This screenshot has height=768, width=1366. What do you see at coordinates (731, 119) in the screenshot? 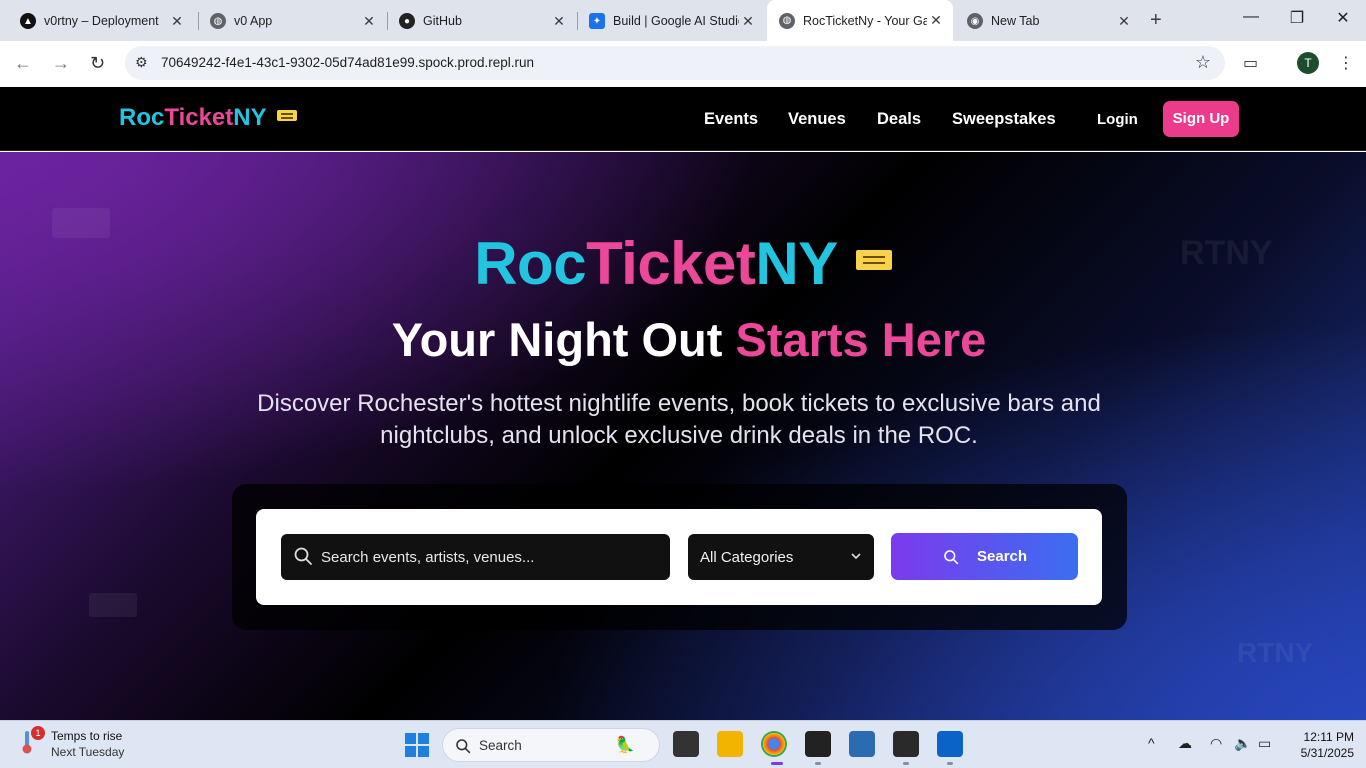
I see `nav-events: Events` at bounding box center [731, 119].